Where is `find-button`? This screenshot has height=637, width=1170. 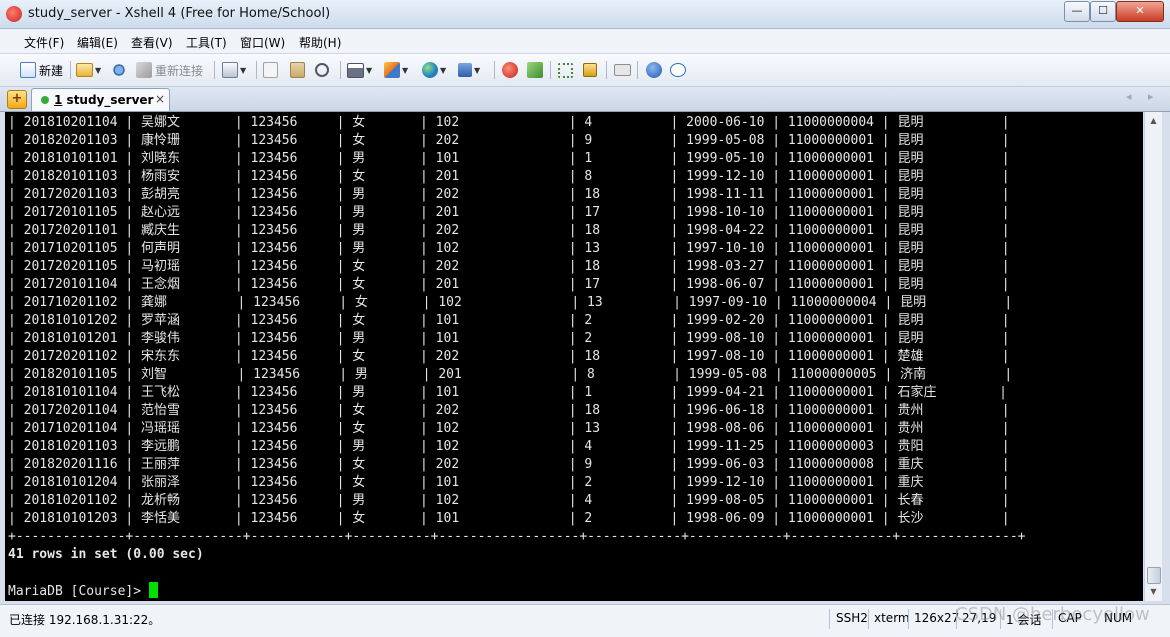 find-button is located at coordinates (322, 70).